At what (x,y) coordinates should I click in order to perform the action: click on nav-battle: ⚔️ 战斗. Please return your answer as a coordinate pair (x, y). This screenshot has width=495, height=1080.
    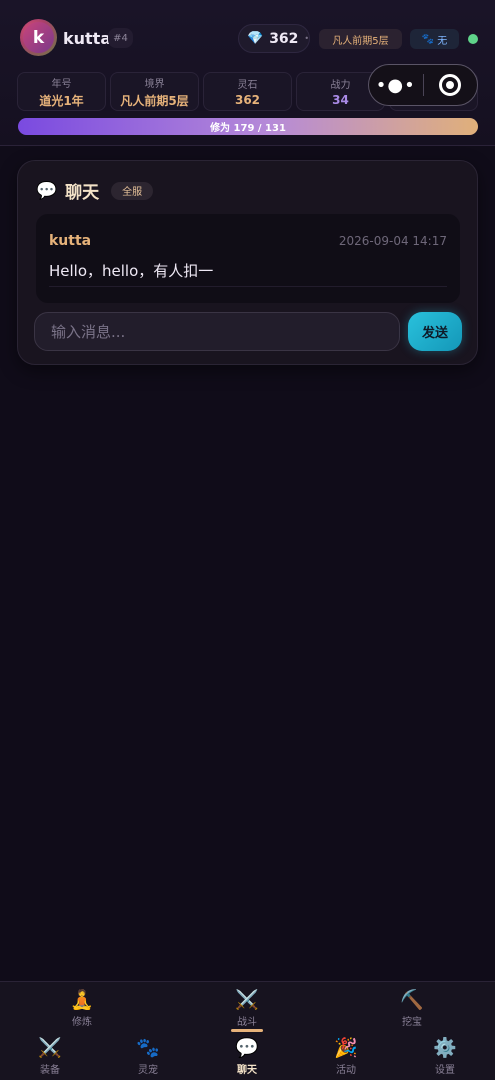
    Looking at the image, I should click on (247, 1008).